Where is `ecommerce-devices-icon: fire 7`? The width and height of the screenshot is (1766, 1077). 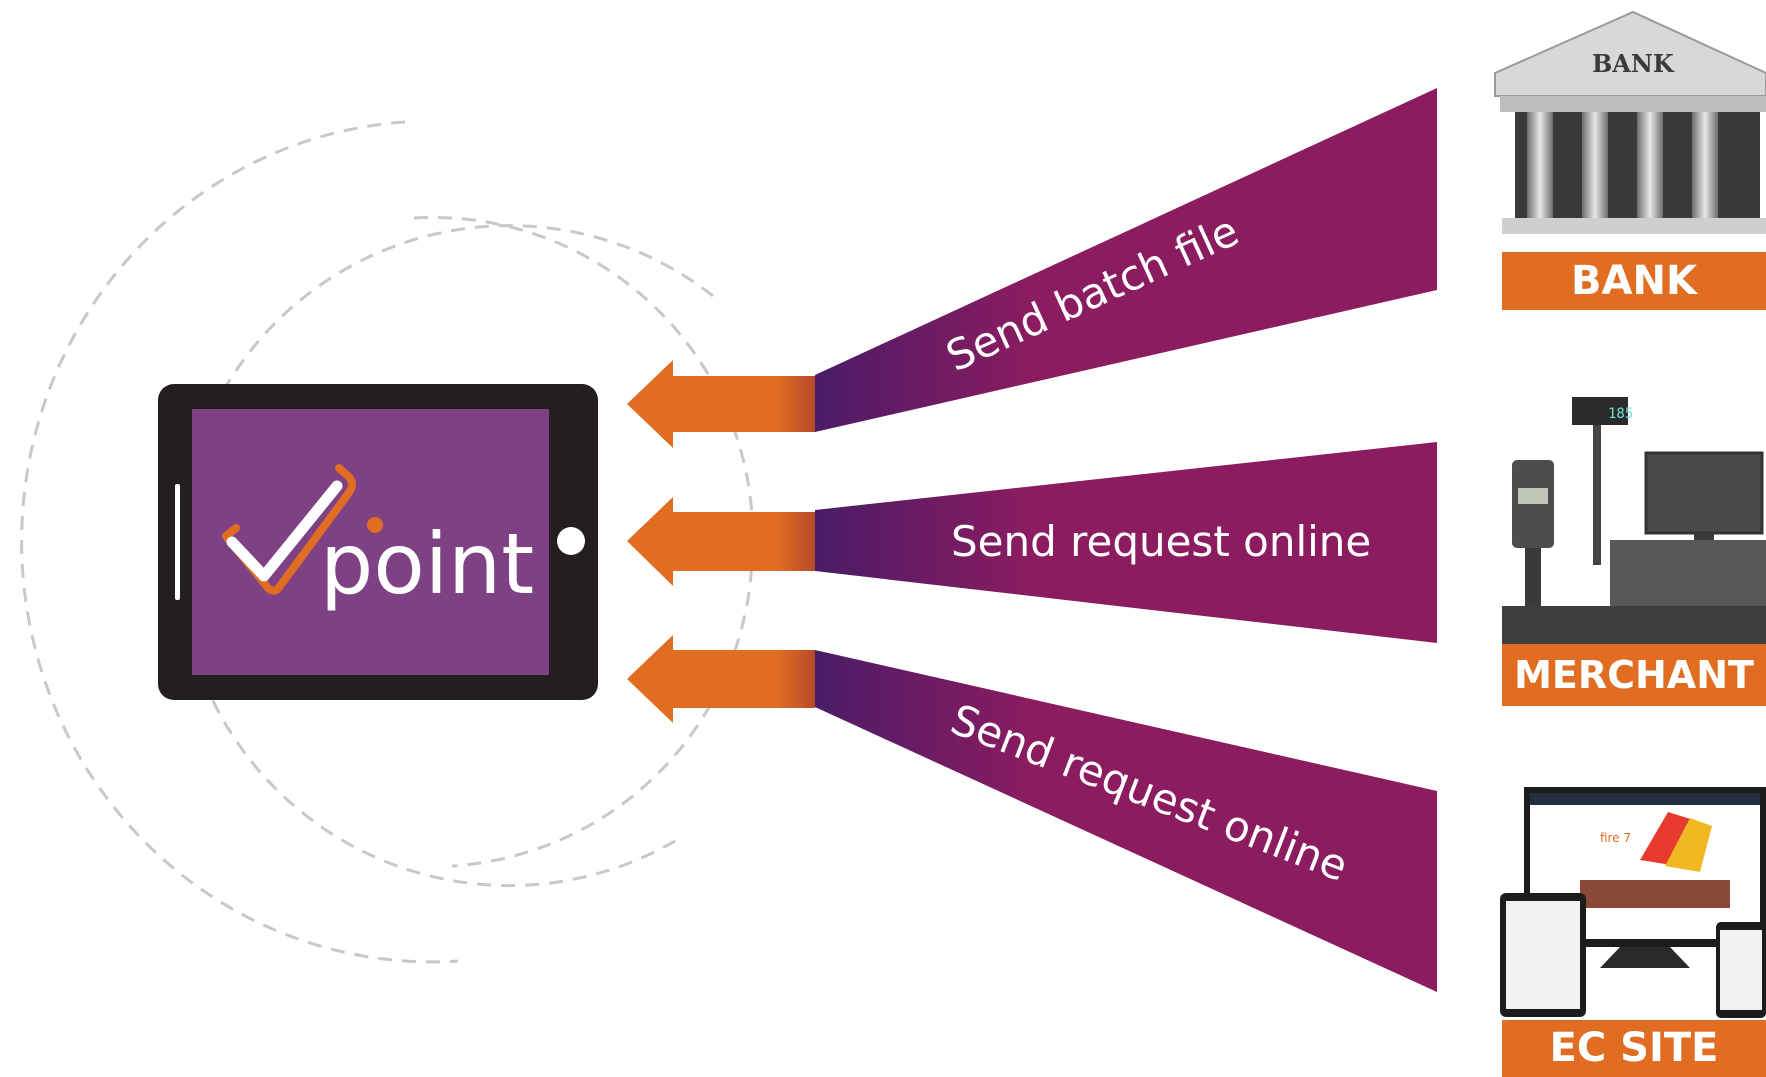 ecommerce-devices-icon: fire 7 is located at coordinates (1633, 902).